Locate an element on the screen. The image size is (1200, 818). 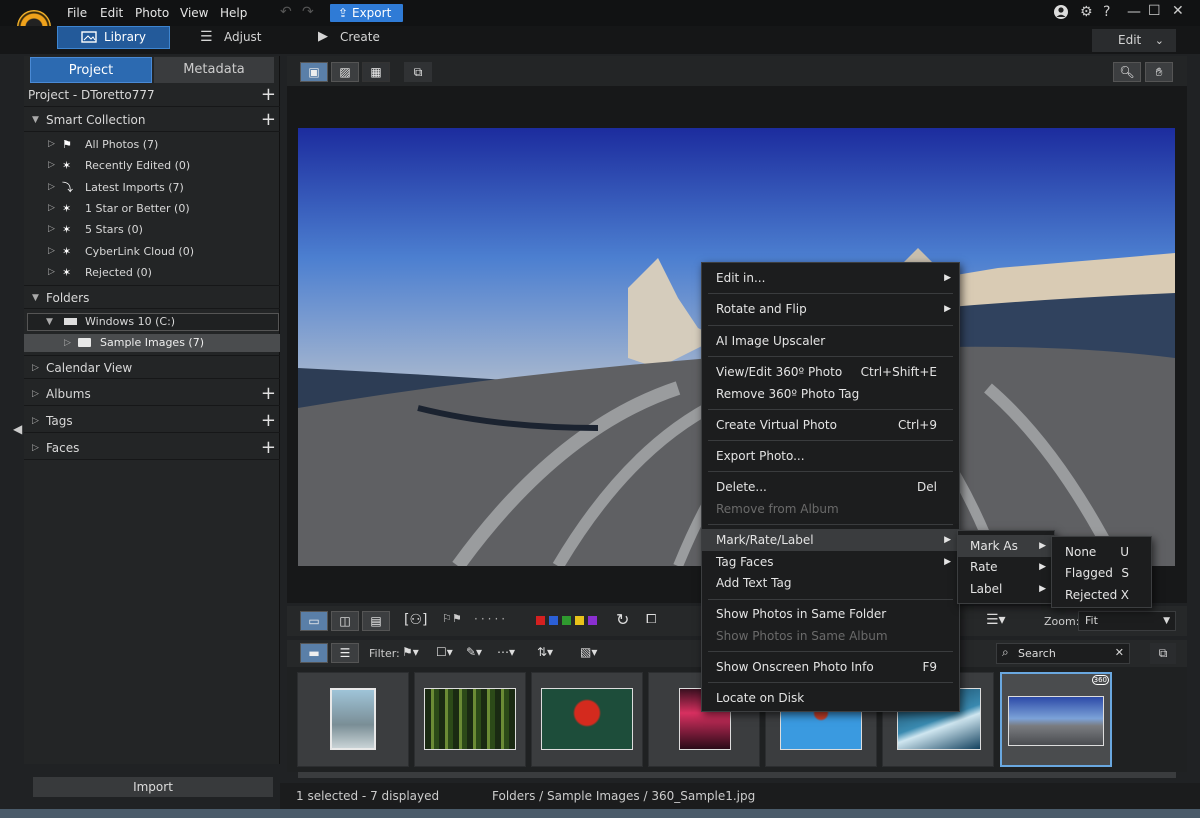
thumbnail-selected: 360 is located at coordinates (1056, 719).